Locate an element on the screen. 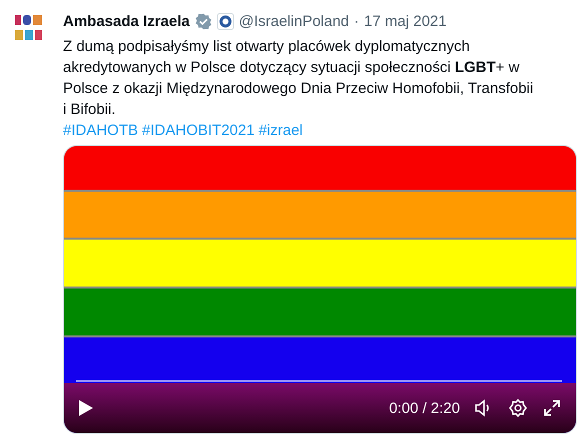 This screenshot has height=434, width=577. author-name: Ambasada Izraela is located at coordinates (126, 21).